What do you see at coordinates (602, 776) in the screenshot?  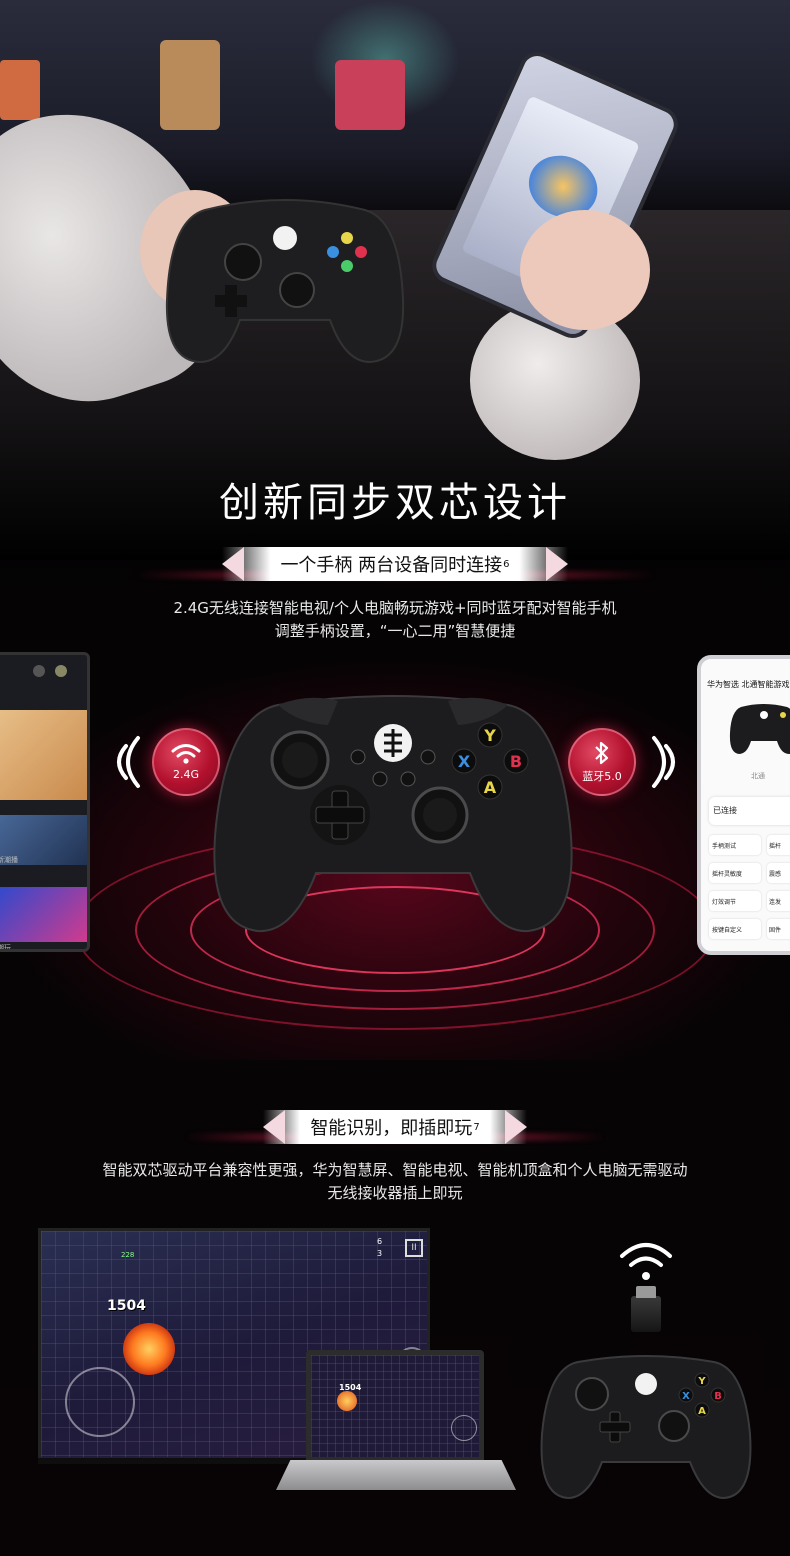 I see `badge-label: 蓝牙5.0` at bounding box center [602, 776].